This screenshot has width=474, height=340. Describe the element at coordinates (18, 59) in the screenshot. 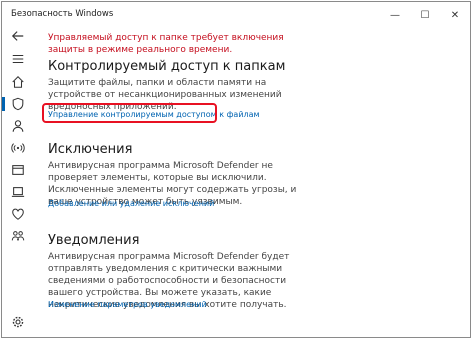

I see `menu-icon` at that location.